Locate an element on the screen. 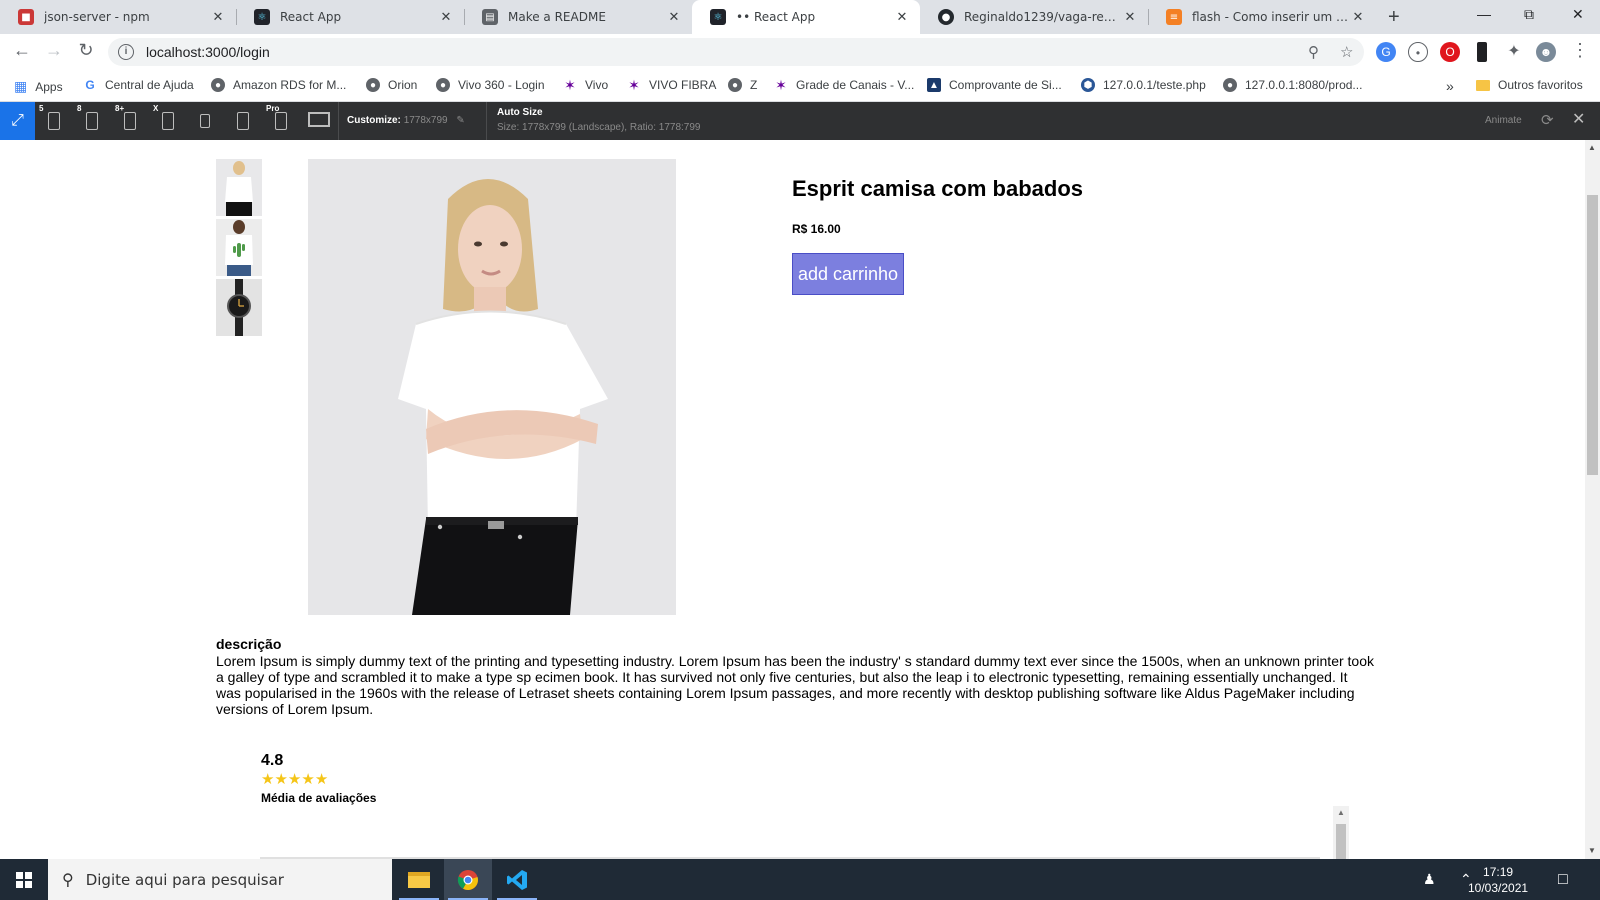 The height and width of the screenshot is (900, 1600). taskbar-clock: 17:19 10/03/2021 is located at coordinates (1498, 880).